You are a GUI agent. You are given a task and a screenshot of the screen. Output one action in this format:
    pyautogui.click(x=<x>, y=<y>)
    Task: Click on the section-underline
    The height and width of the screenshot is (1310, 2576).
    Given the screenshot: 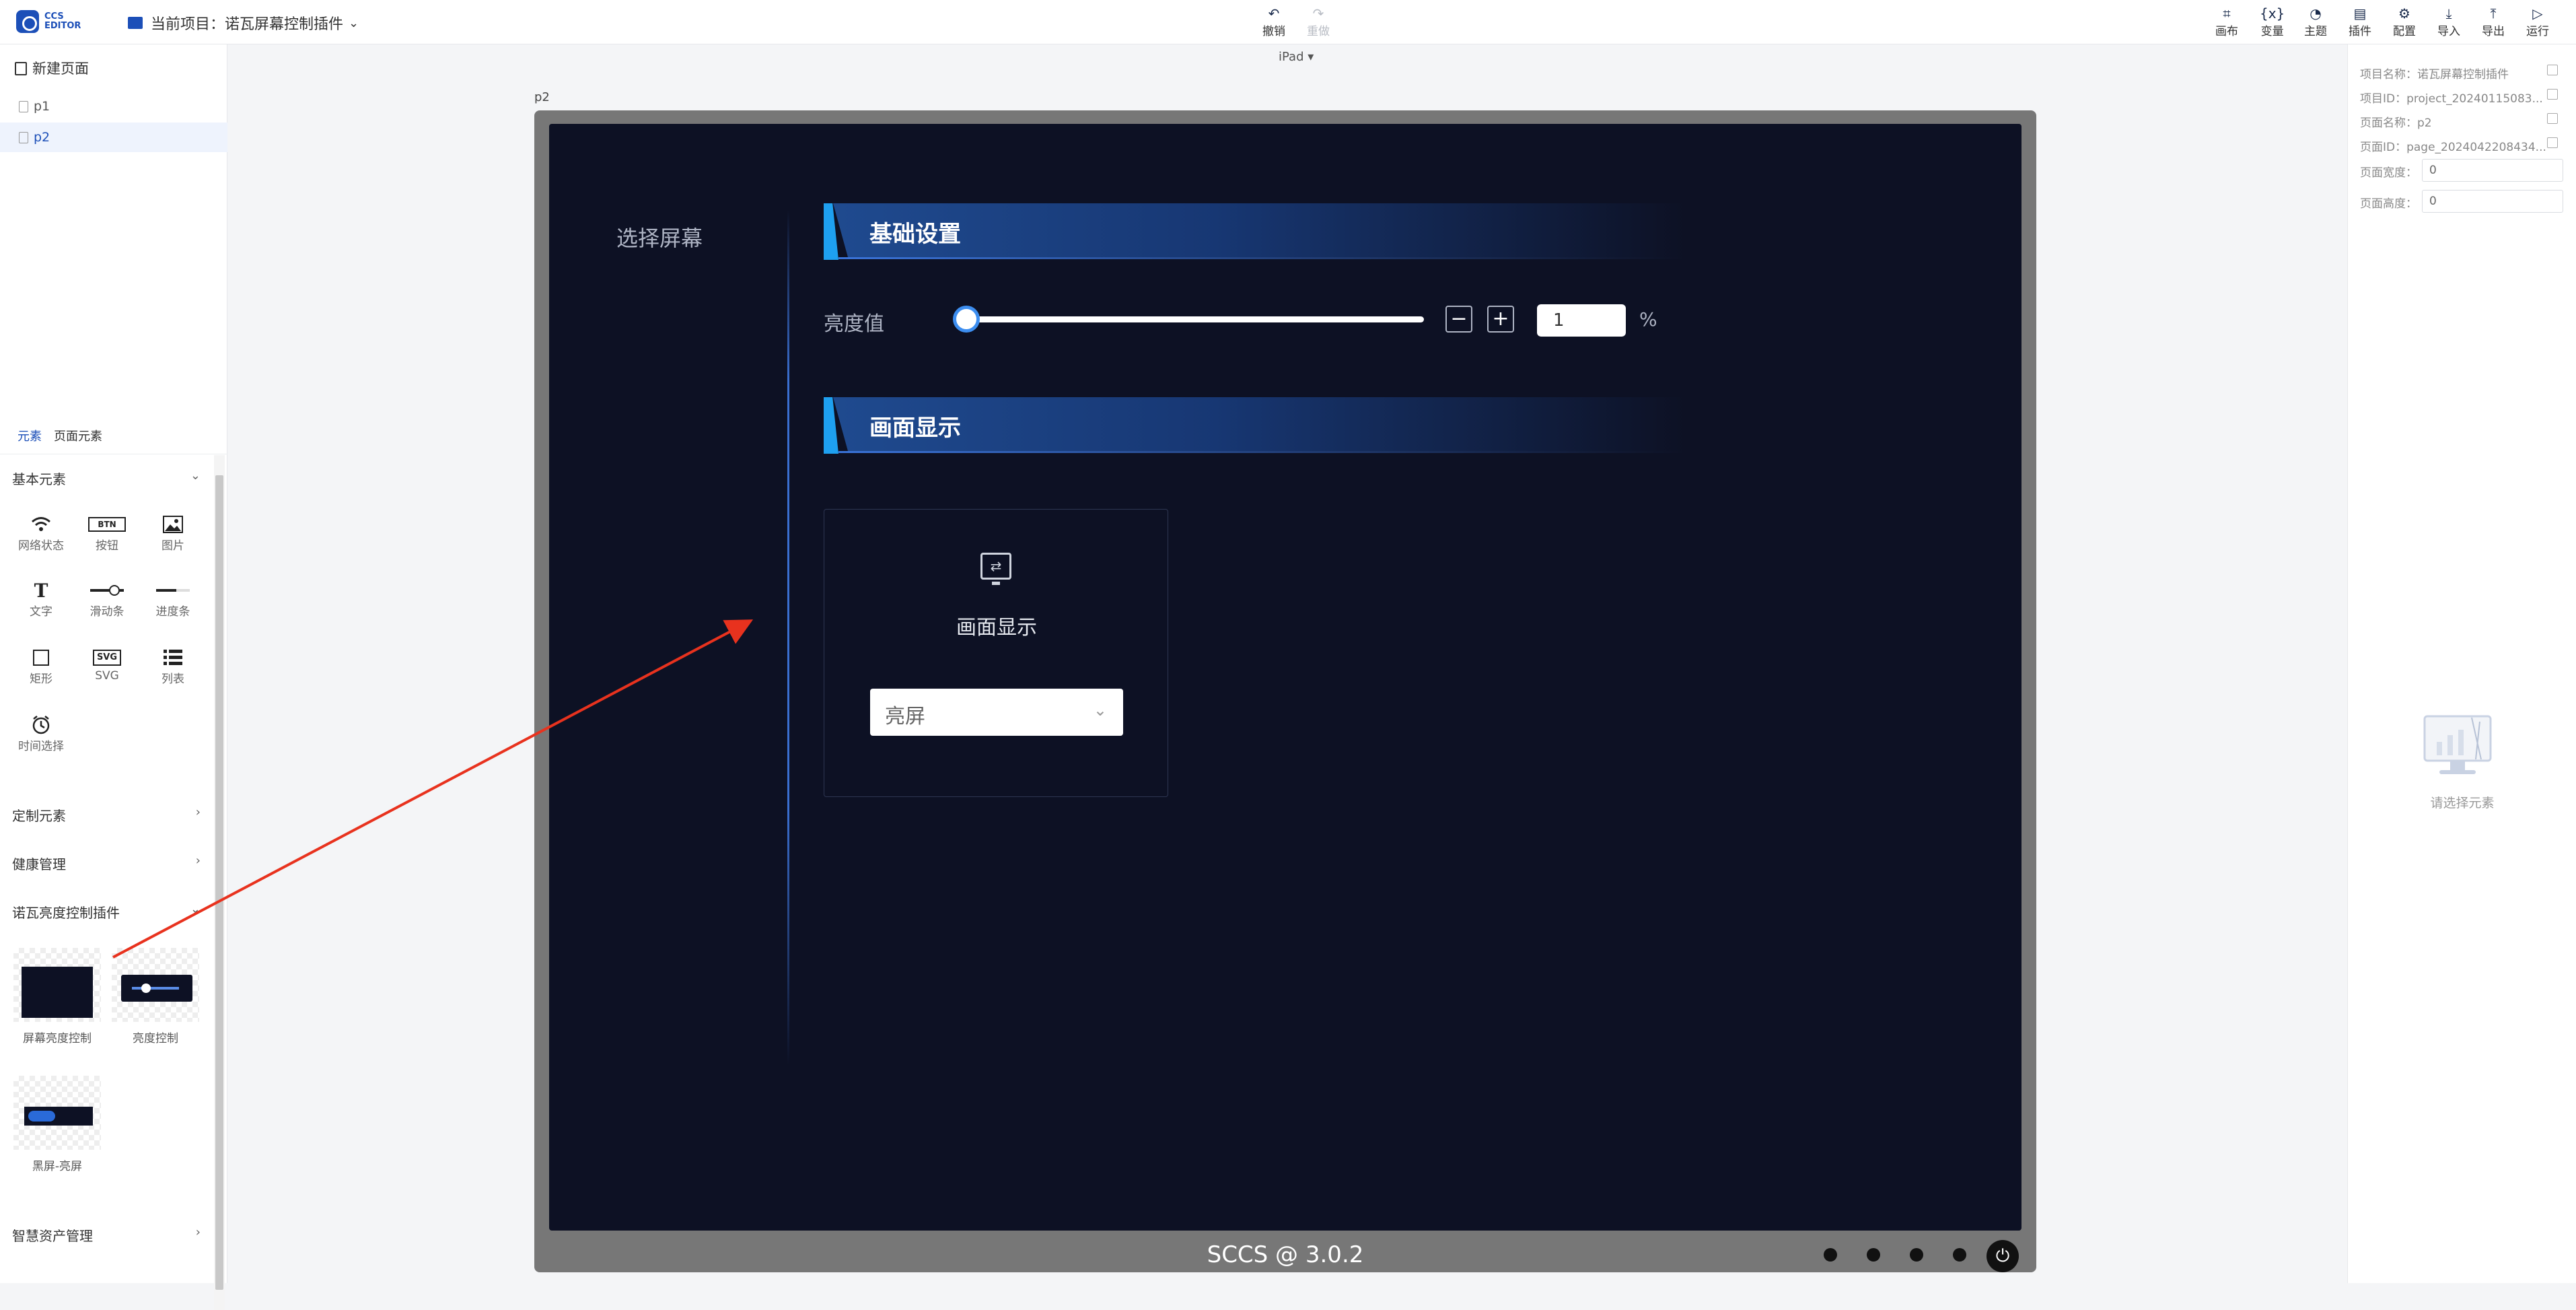 What is the action you would take?
    pyautogui.click(x=1261, y=258)
    